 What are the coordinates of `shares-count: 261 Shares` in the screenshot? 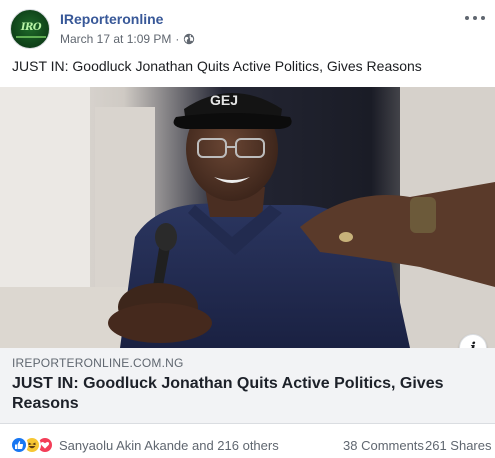 It's located at (458, 445).